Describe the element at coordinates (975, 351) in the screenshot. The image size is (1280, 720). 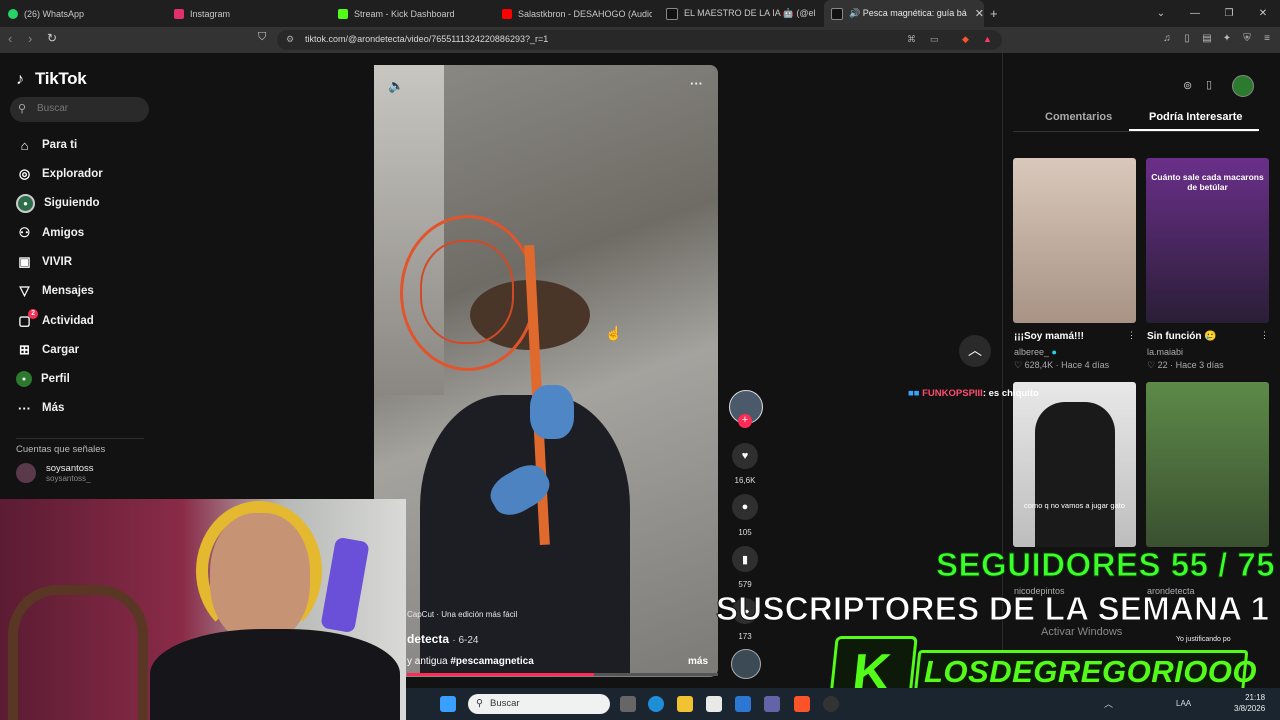
I see `chevron-up-icon: ︿` at that location.